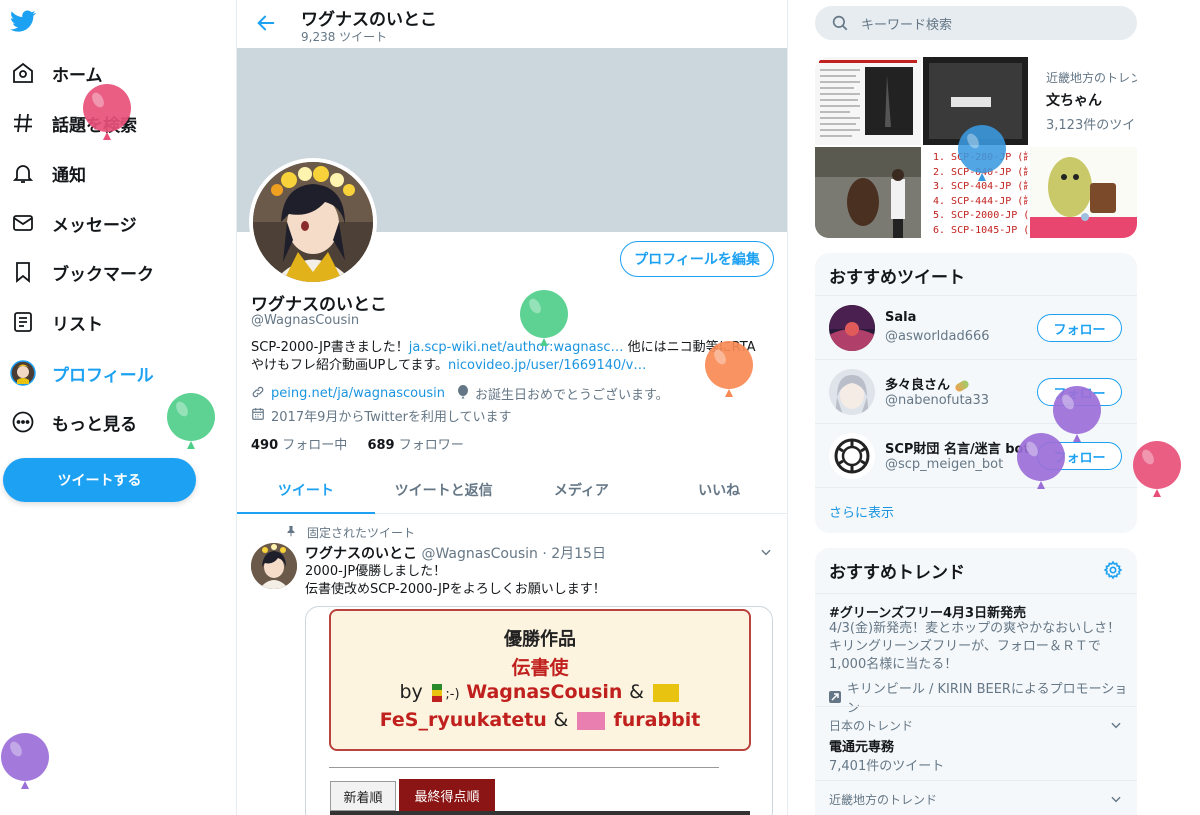  Describe the element at coordinates (258, 394) in the screenshot. I see `link-icon` at that location.